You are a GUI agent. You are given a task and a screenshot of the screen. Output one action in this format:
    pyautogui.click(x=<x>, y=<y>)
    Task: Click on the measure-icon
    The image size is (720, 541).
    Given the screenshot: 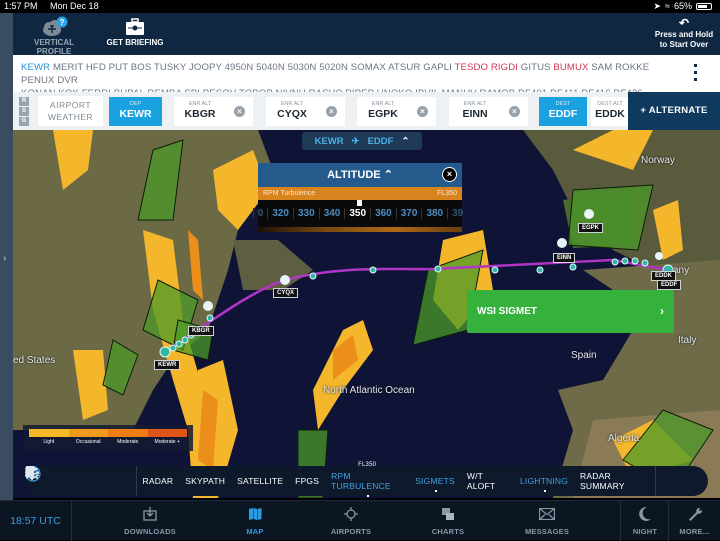 What is the action you would take?
    pyautogui.click(x=52, y=478)
    